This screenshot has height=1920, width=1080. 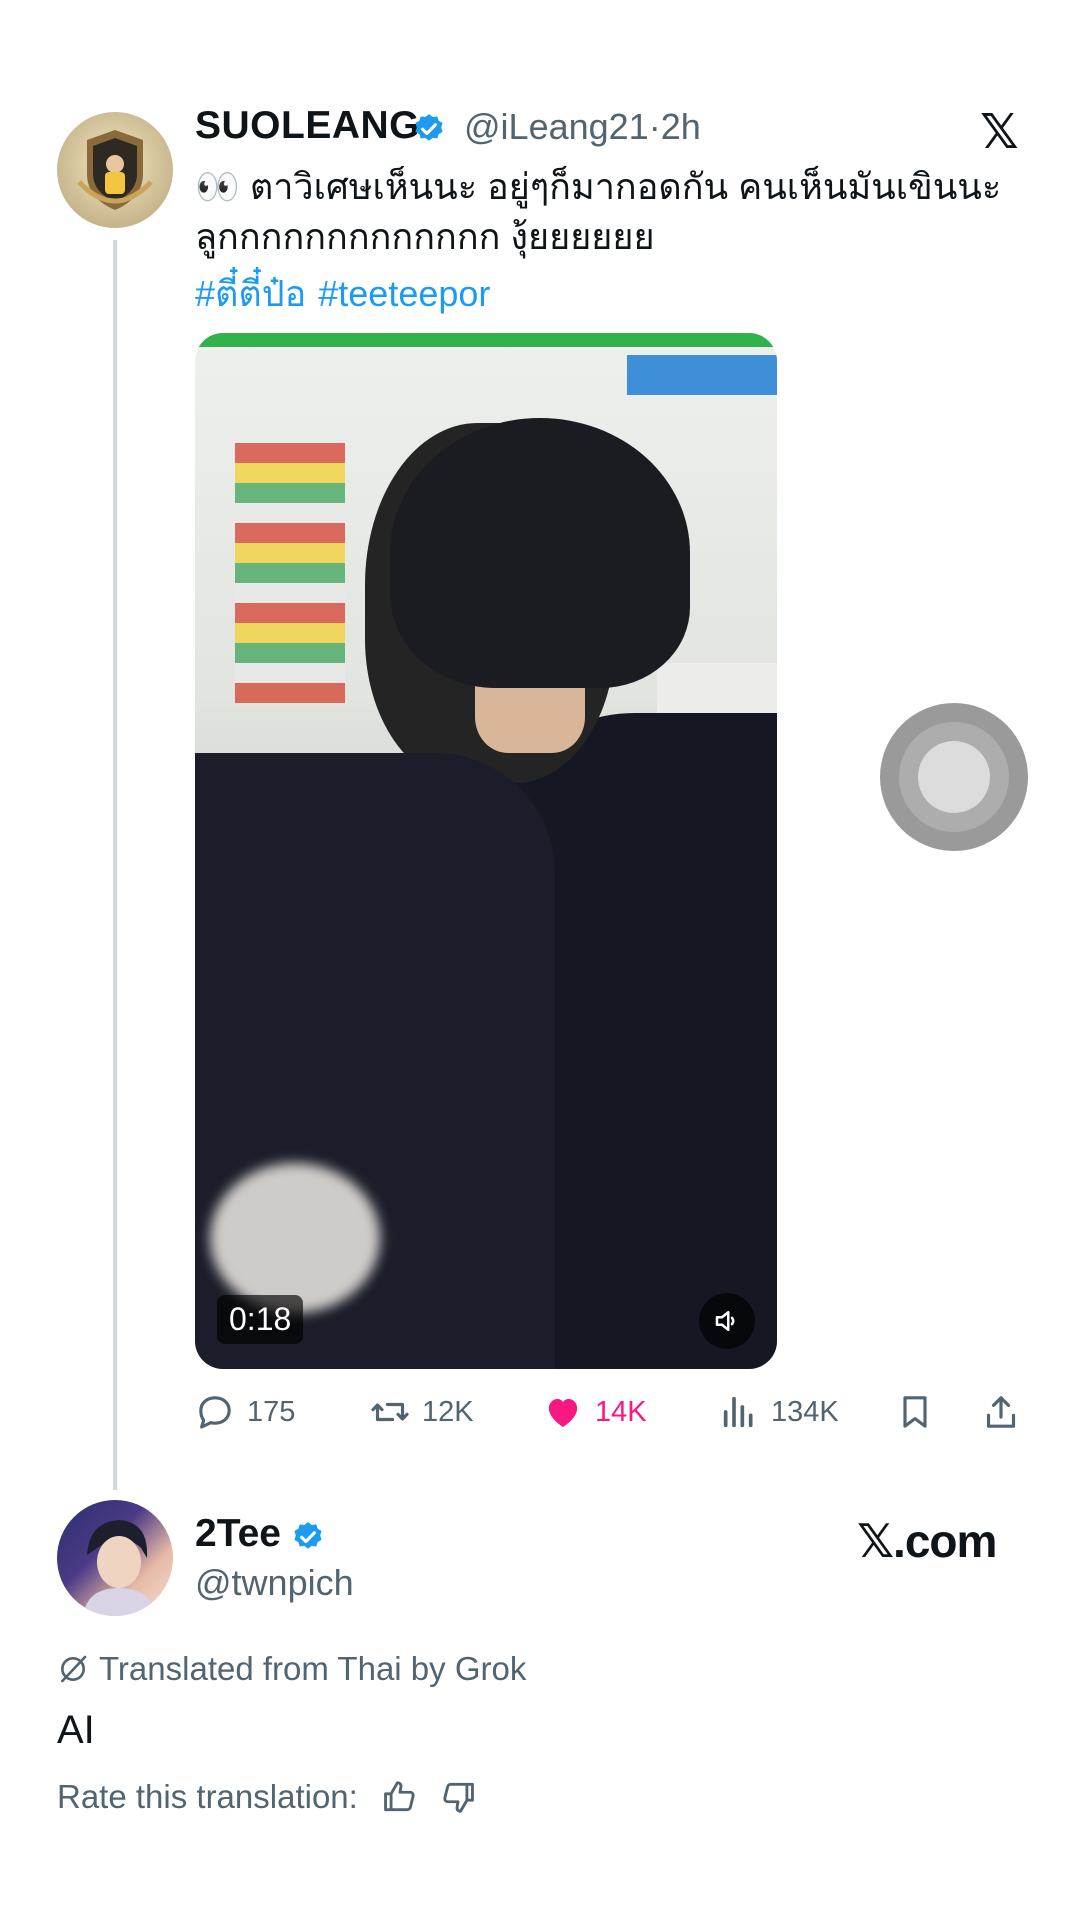 I want to click on hashtags: #ตี๋ตี๋ป๋อ #teeteepor, so click(x=348, y=293).